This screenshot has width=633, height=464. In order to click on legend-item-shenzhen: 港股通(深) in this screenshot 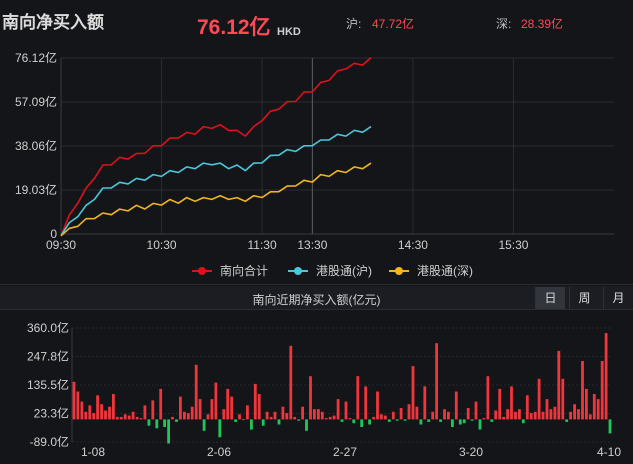, I will do `click(431, 270)`.